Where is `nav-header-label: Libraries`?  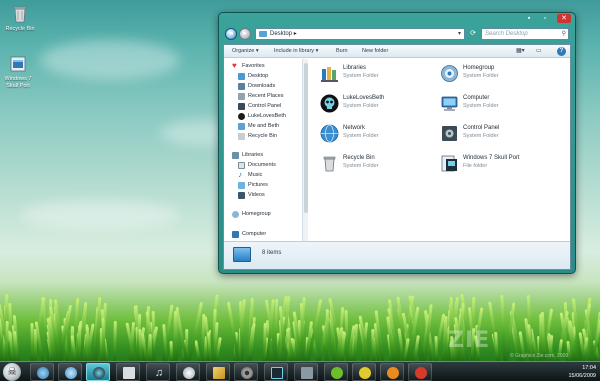
nav-header-label: Libraries is located at coordinates (253, 155).